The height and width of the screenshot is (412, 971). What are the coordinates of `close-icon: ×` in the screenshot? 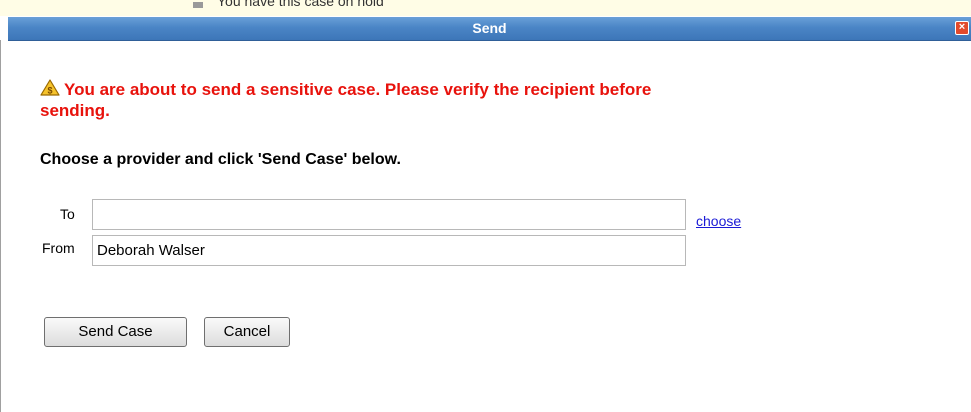 It's located at (962, 27).